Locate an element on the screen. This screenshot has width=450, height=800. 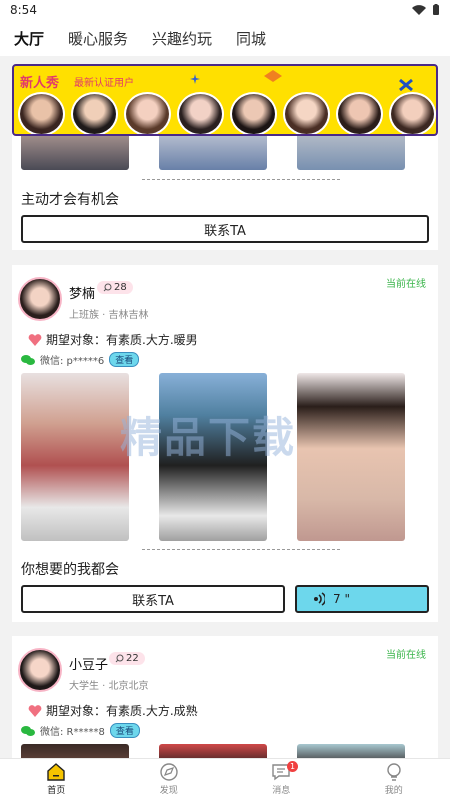
status-icons is located at coordinates (426, 10).